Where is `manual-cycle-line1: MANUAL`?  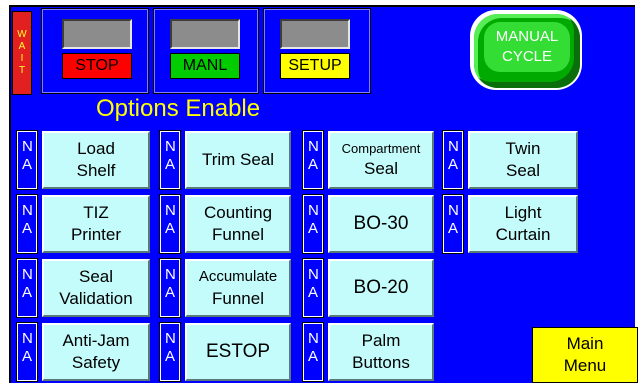
manual-cycle-line1: MANUAL is located at coordinates (527, 36).